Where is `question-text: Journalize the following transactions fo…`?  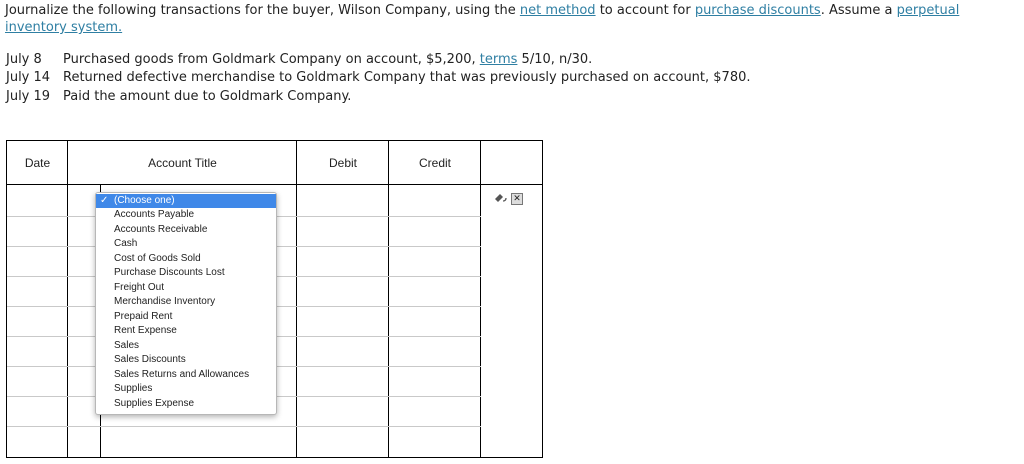
question-text: Journalize the following transactions fo… is located at coordinates (512, 19).